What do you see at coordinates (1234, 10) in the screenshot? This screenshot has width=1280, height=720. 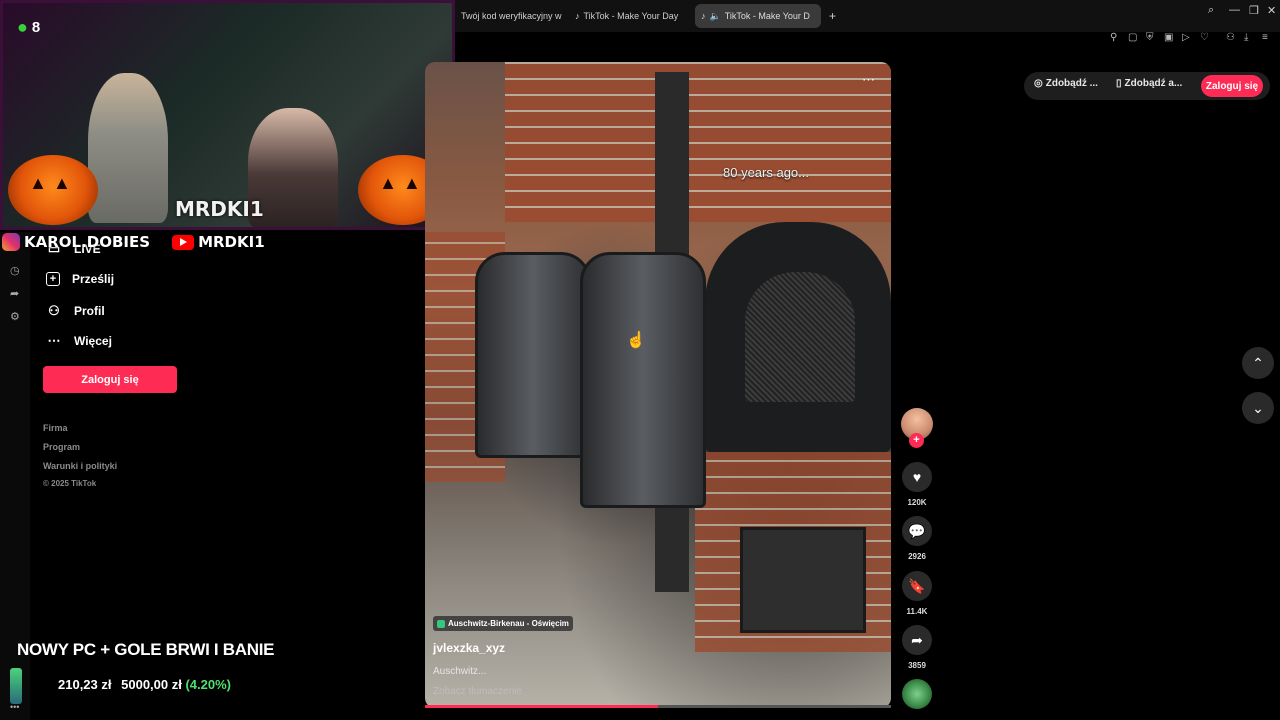 I see `minimize-icon: —` at bounding box center [1234, 10].